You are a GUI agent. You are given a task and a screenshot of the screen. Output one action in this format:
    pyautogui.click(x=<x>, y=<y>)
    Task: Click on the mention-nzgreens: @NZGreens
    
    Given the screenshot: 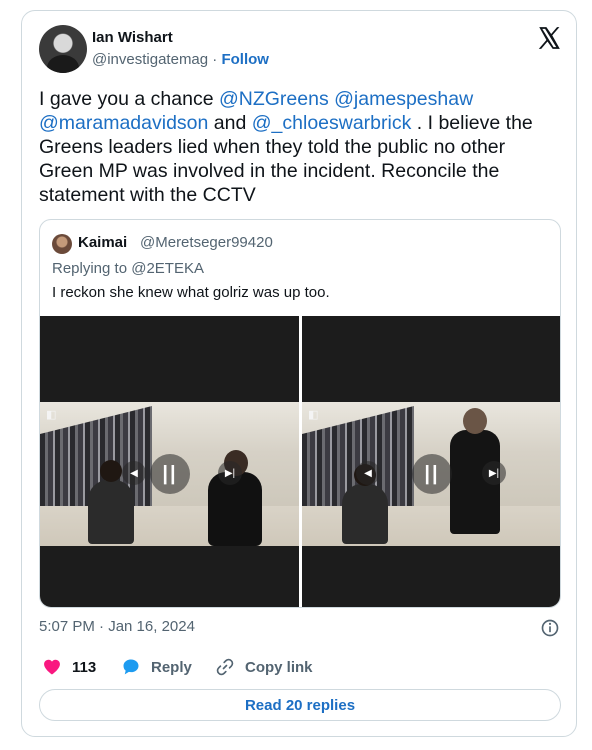 What is the action you would take?
    pyautogui.click(x=274, y=99)
    